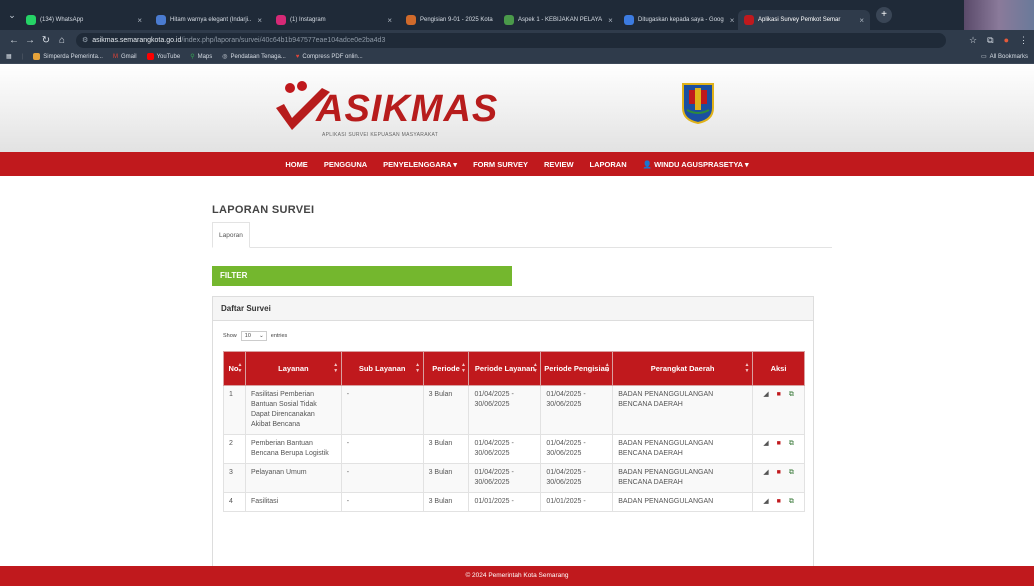  I want to click on panel-title: Daftar Survei, so click(513, 309).